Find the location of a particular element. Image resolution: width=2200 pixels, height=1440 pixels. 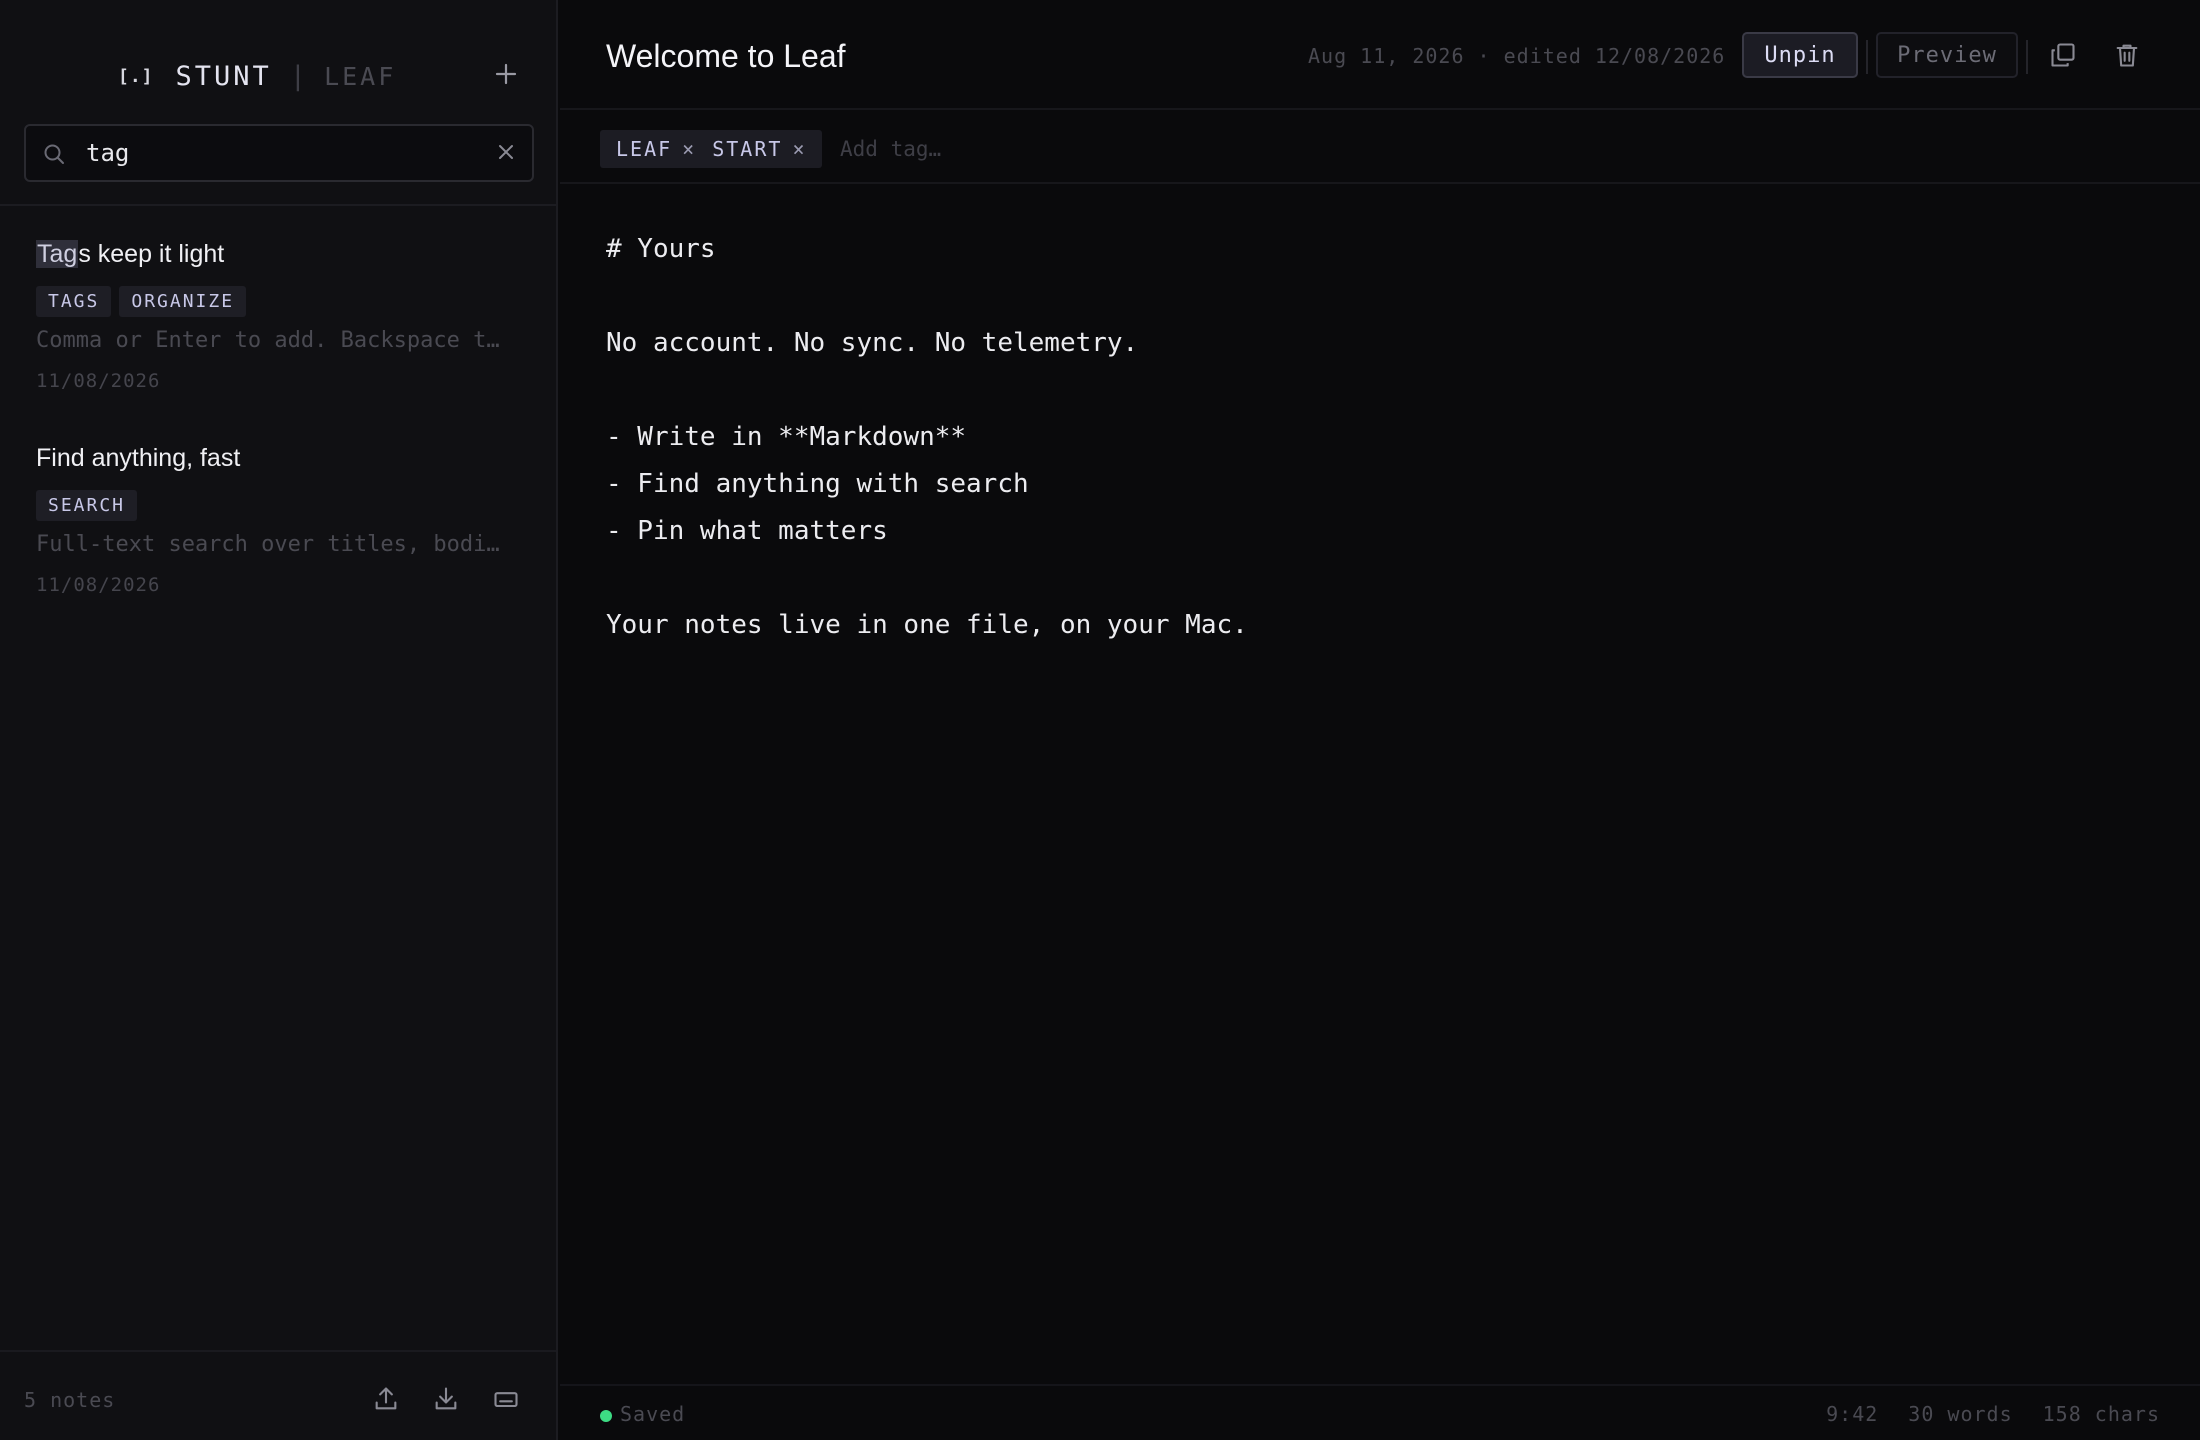

editor-line: # Yours is located at coordinates (661, 249).